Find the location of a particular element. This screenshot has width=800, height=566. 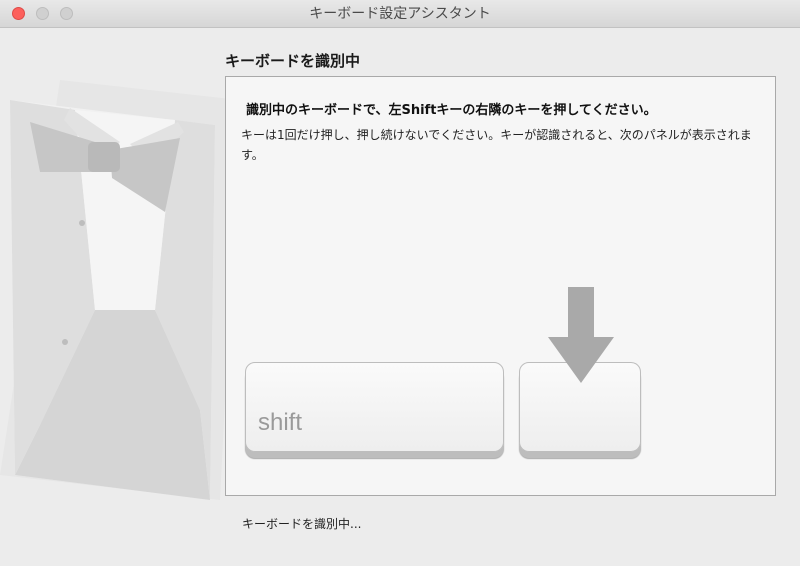

title-bar: キーボード設定アシスタント is located at coordinates (400, 14).